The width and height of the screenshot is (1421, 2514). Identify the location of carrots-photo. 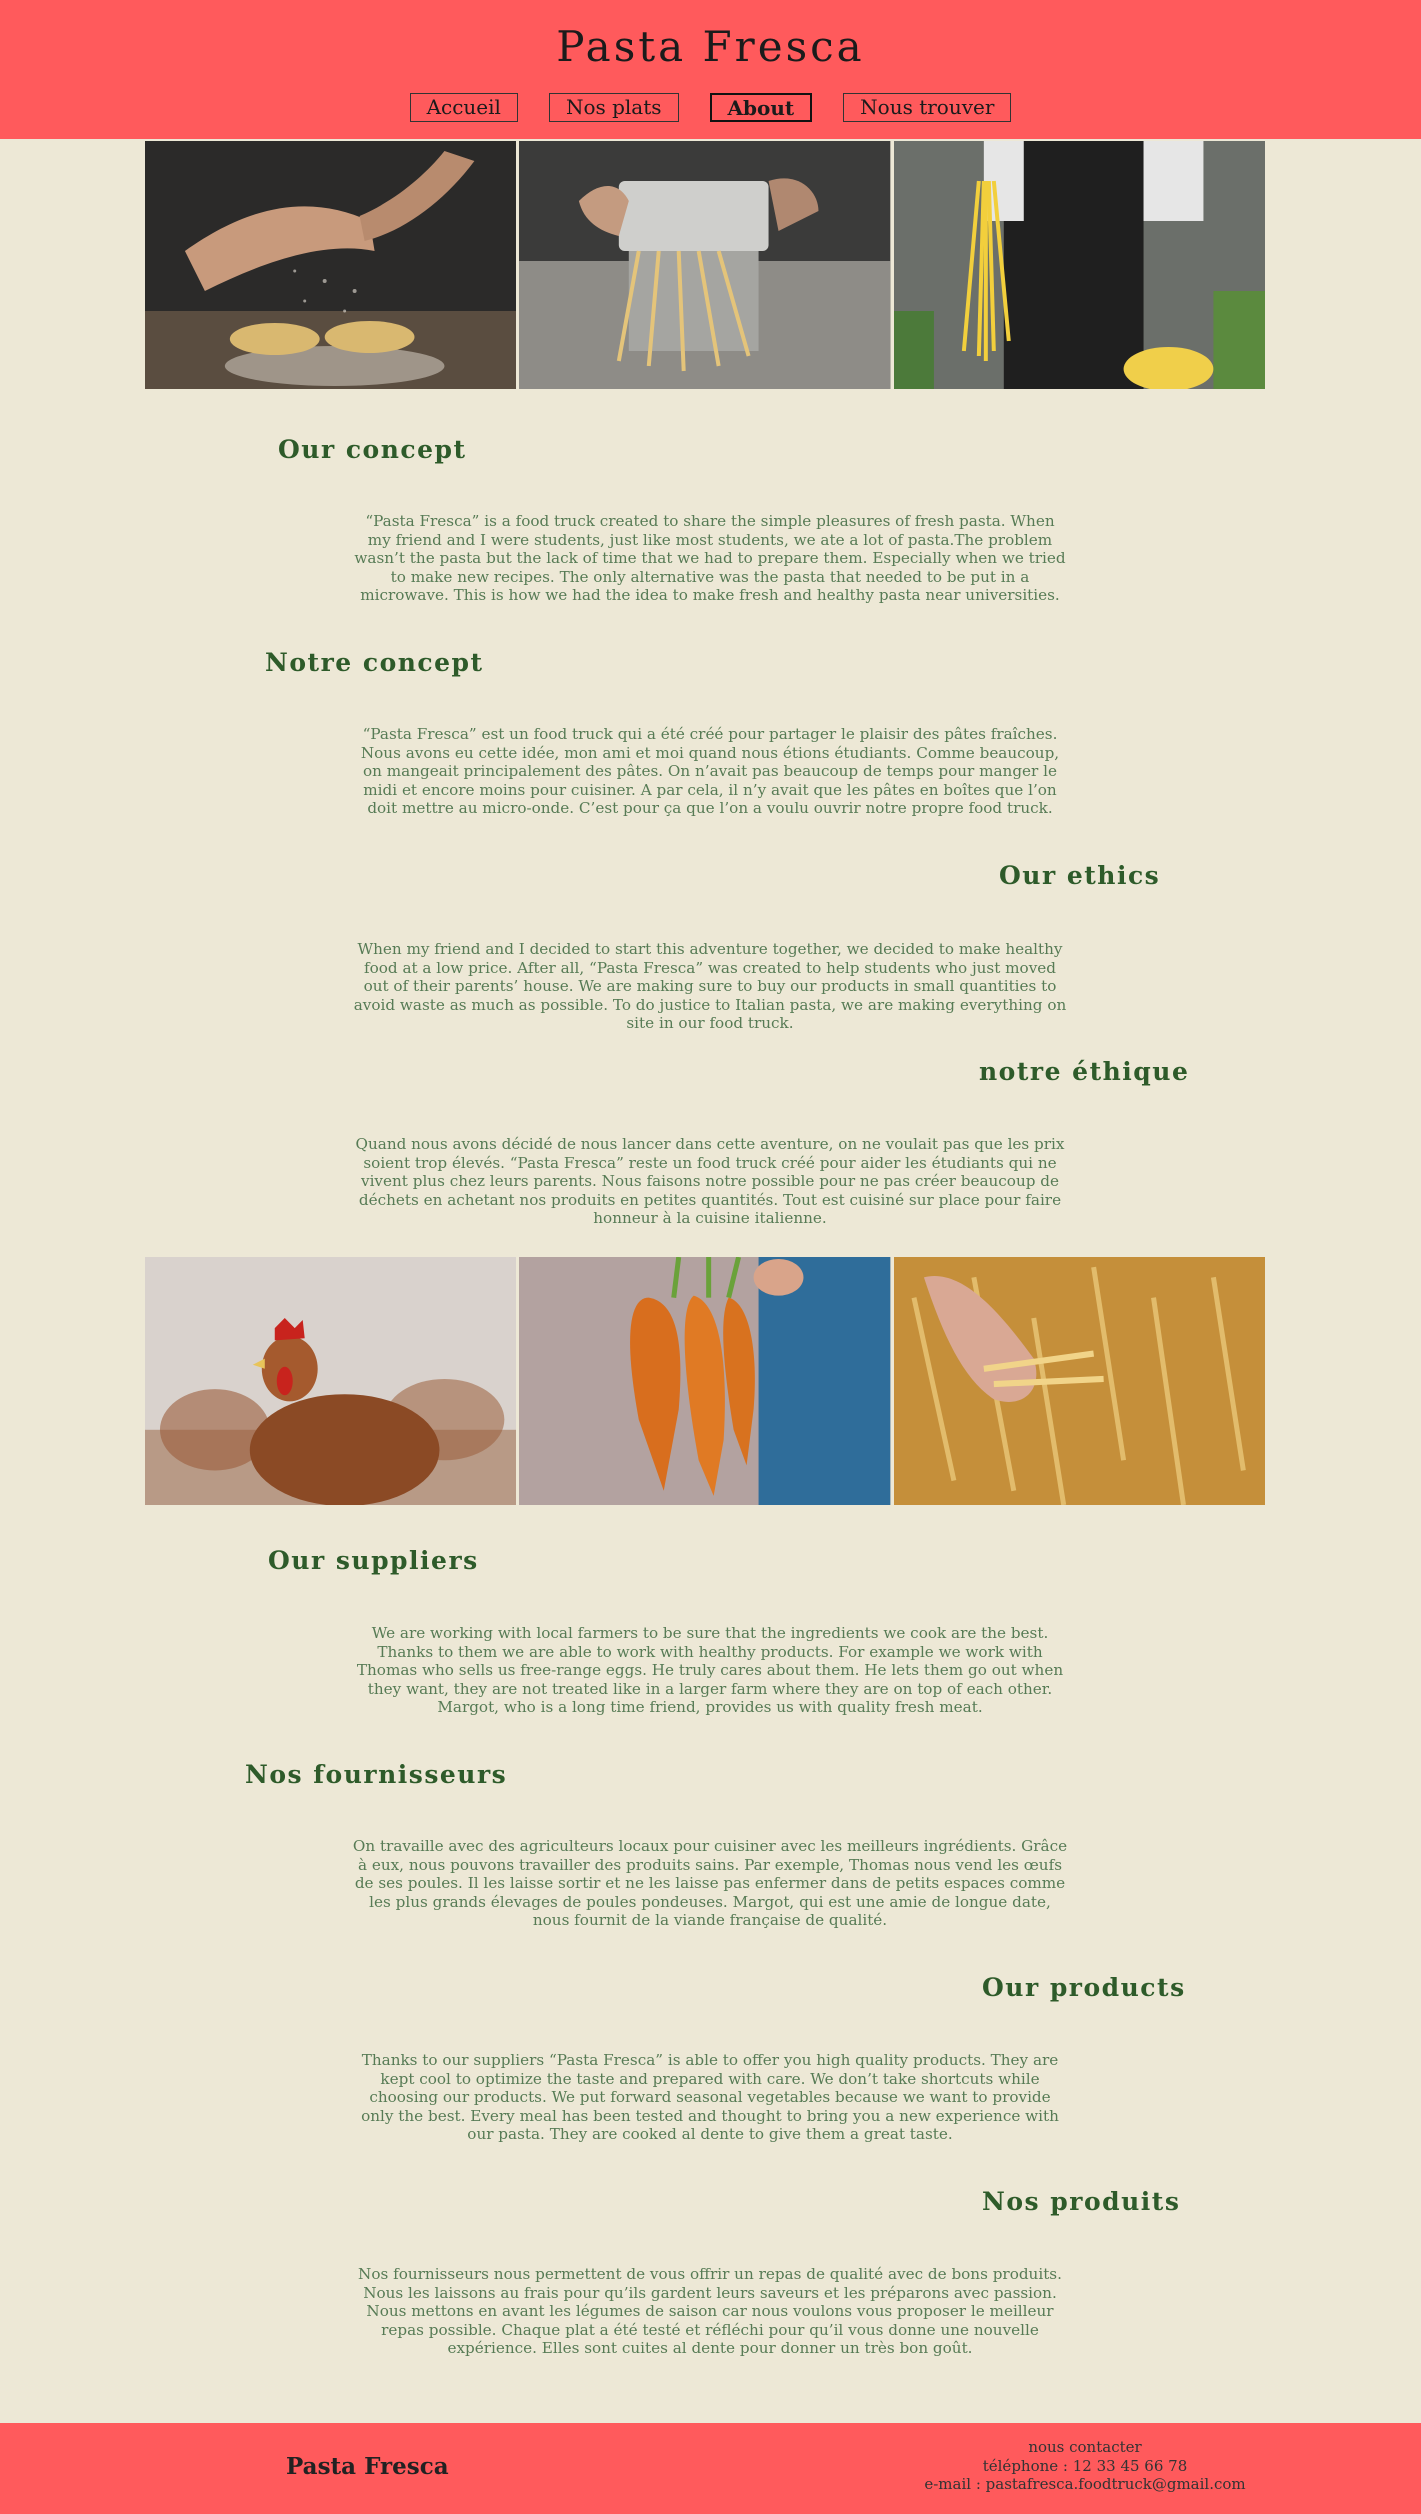
(705, 1381).